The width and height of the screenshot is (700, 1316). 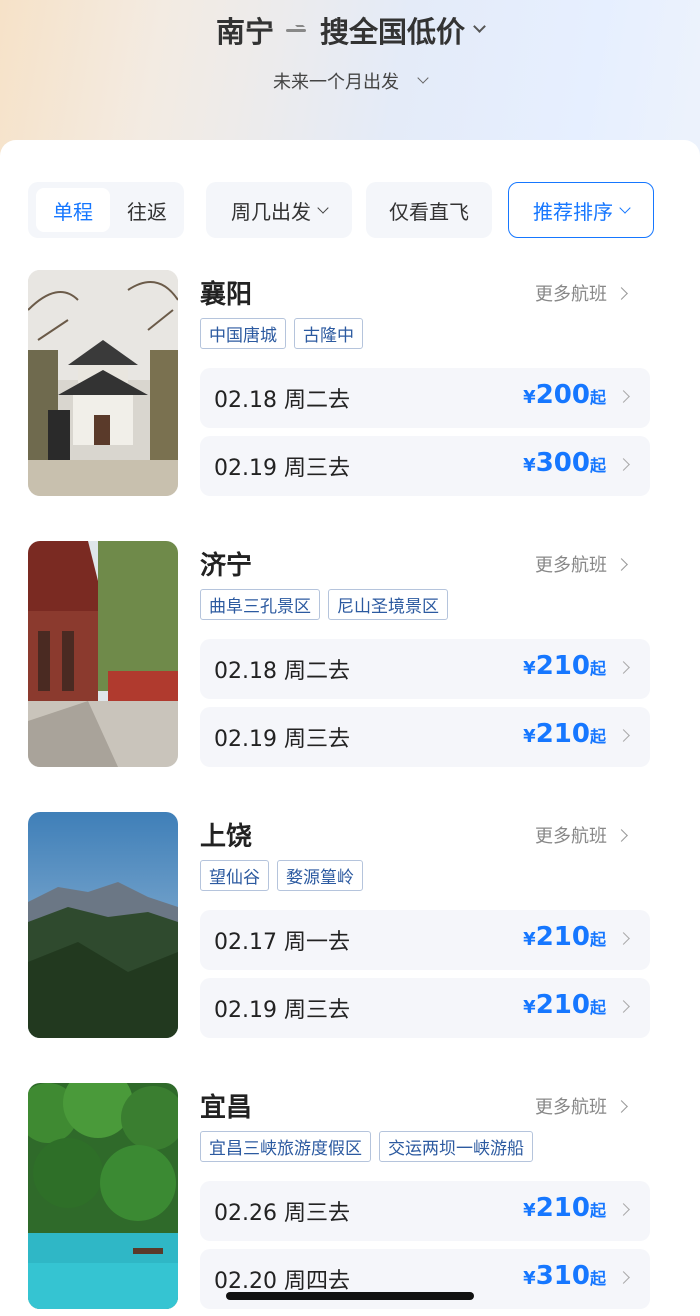 I want to click on flight-date: 02.26 周三去, so click(x=282, y=1213).